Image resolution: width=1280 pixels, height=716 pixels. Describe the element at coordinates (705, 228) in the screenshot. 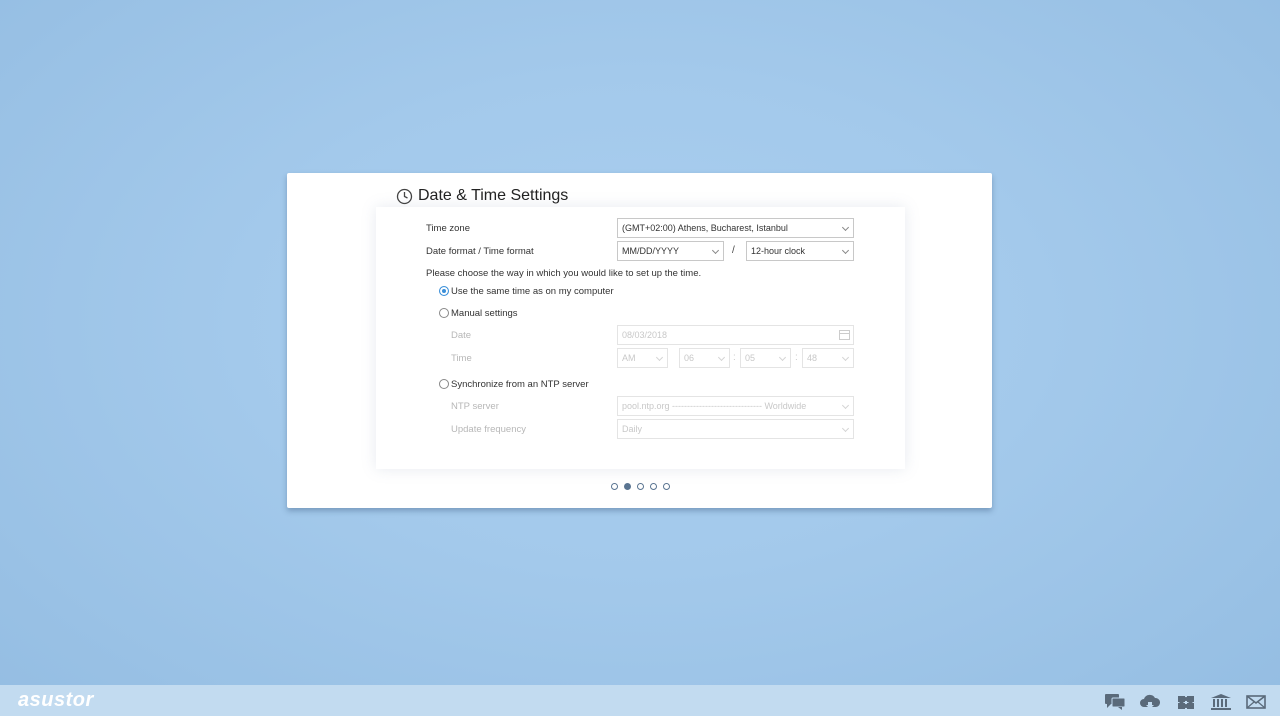

I see `timezone-value: (GMT+02:00) Athens, Bucharest, Istanbul` at that location.